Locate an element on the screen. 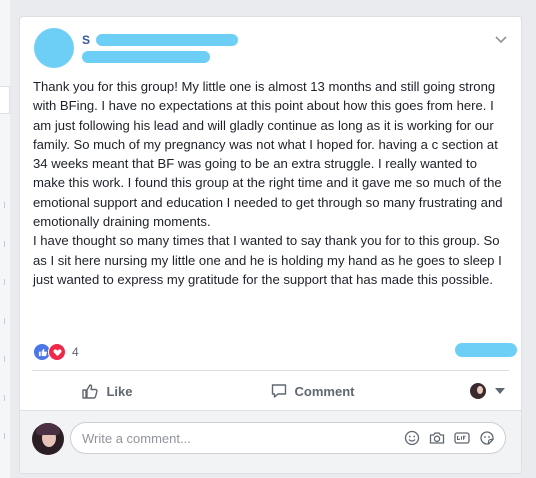 The image size is (536, 478). comment-icon is located at coordinates (278, 391).